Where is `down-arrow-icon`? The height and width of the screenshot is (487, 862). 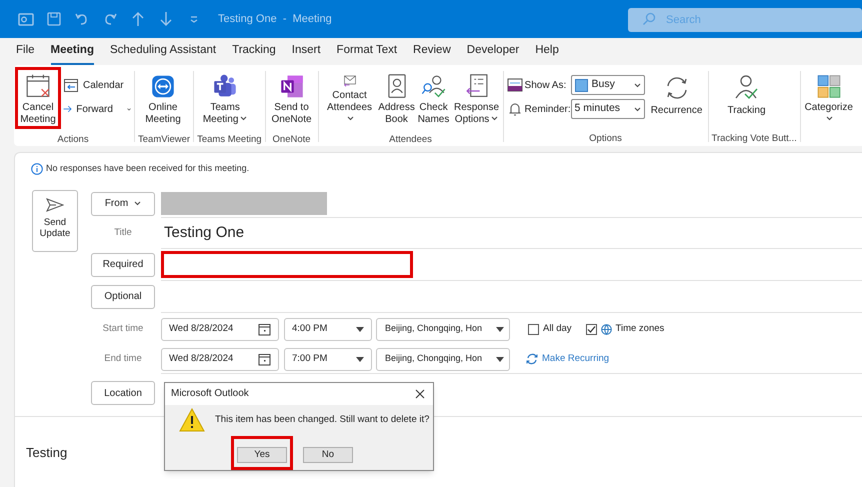 down-arrow-icon is located at coordinates (166, 19).